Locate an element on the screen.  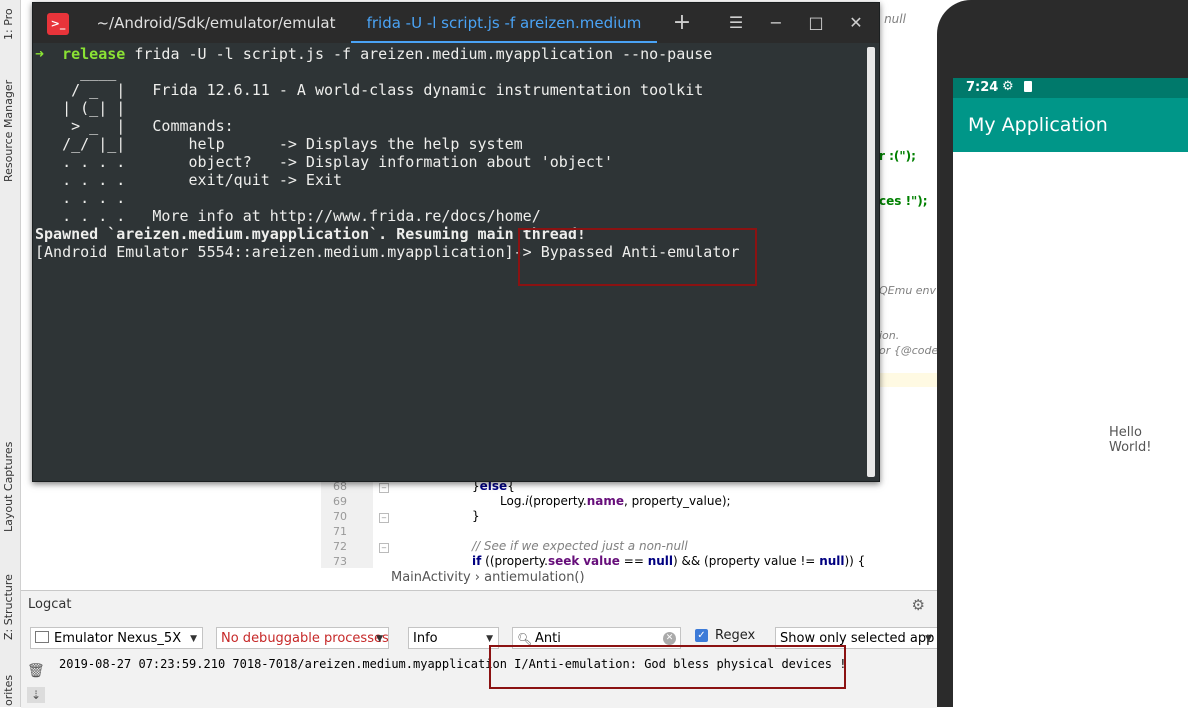
banner-line: . . . . exit/quit -> Exit is located at coordinates (189, 180).